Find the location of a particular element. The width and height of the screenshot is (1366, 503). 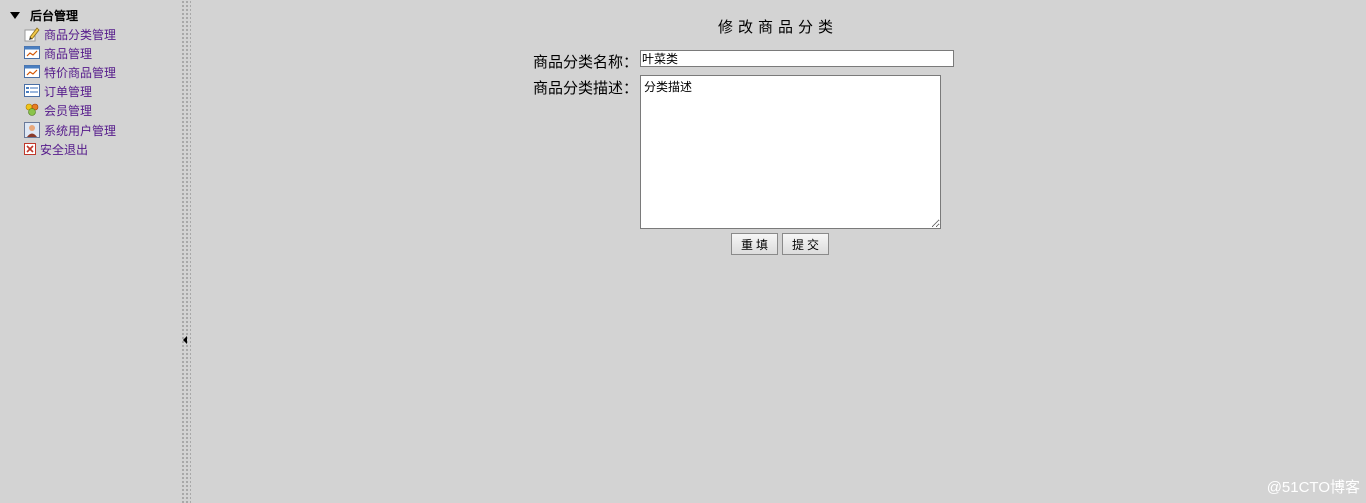

sidebar-item-special-product-management: 特价商品管理 is located at coordinates (70, 72).